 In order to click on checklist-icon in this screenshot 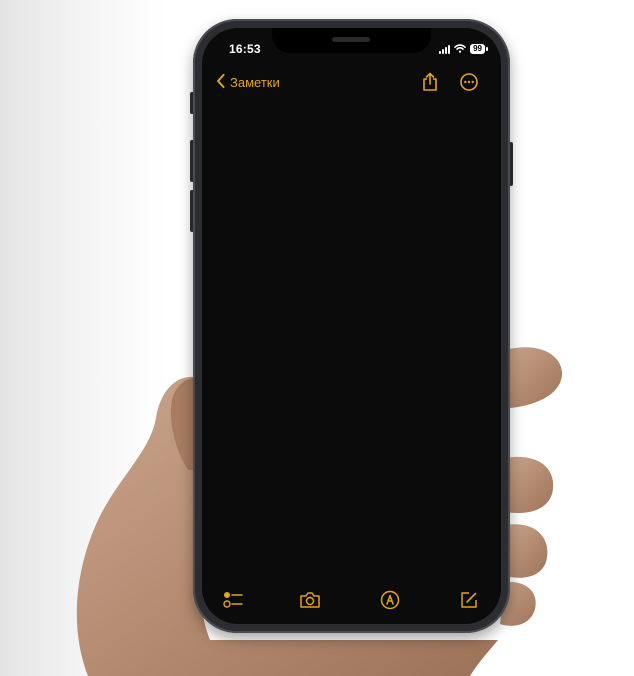, I will do `click(233, 602)`.